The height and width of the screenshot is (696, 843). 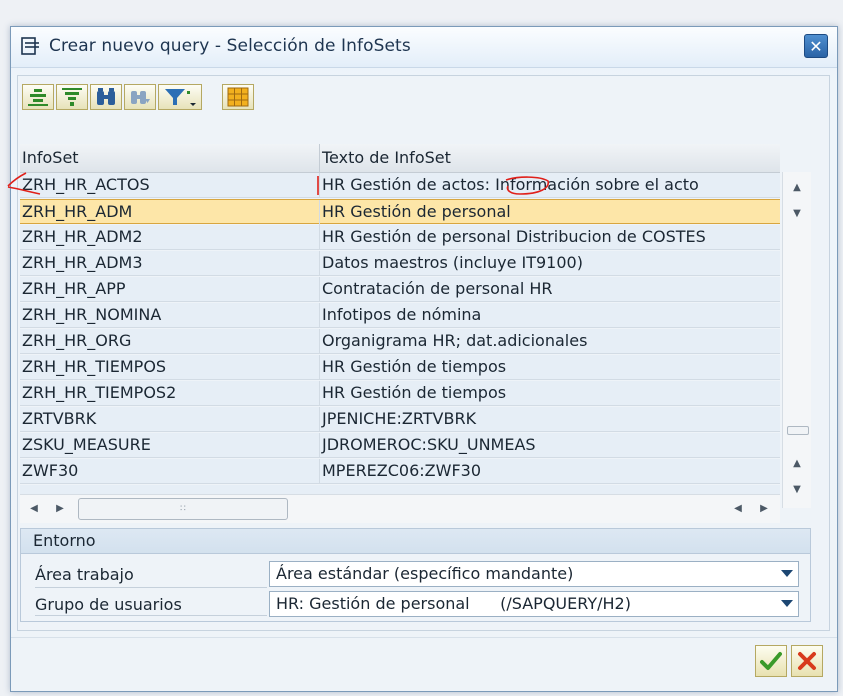 I want to click on column-header-texto: Texto de InfoSet, so click(x=386, y=157).